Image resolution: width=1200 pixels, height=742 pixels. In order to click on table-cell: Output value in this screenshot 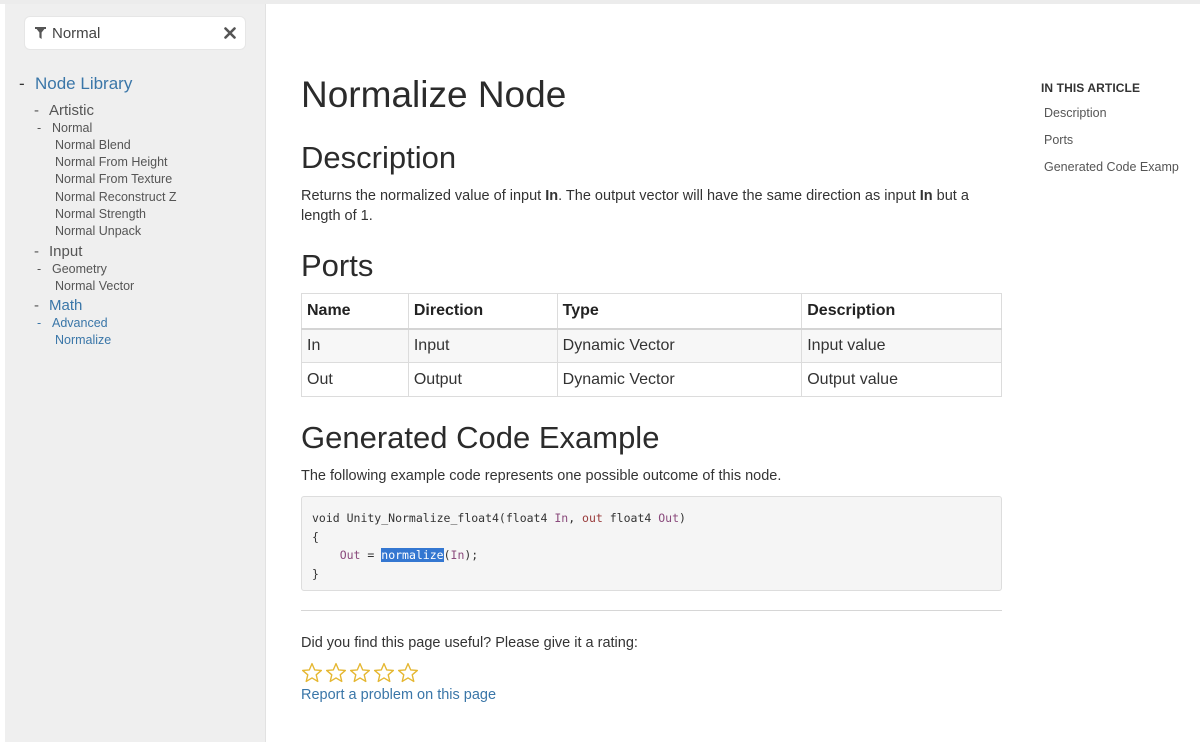, I will do `click(901, 379)`.